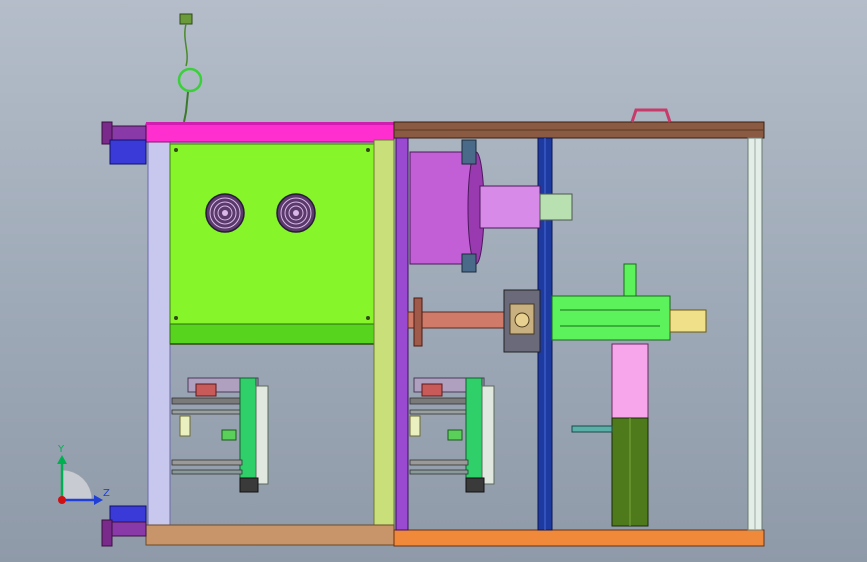 This screenshot has height=562, width=867. Describe the element at coordinates (61, 449) in the screenshot. I see `triad-y-label: Y` at that location.